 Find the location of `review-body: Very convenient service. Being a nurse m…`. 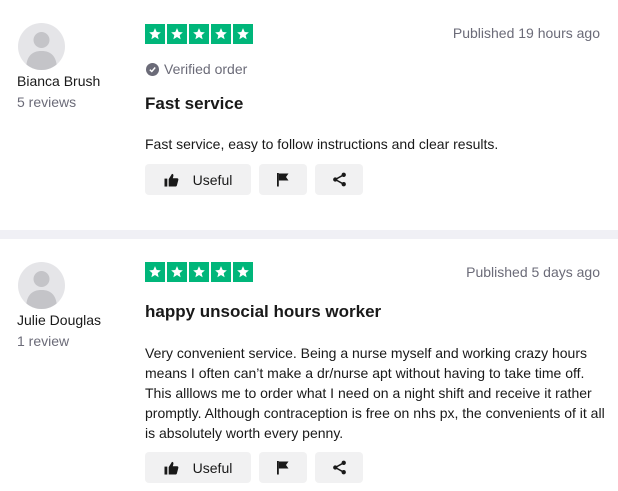

review-body: Very convenient service. Being a nurse m… is located at coordinates (375, 393).